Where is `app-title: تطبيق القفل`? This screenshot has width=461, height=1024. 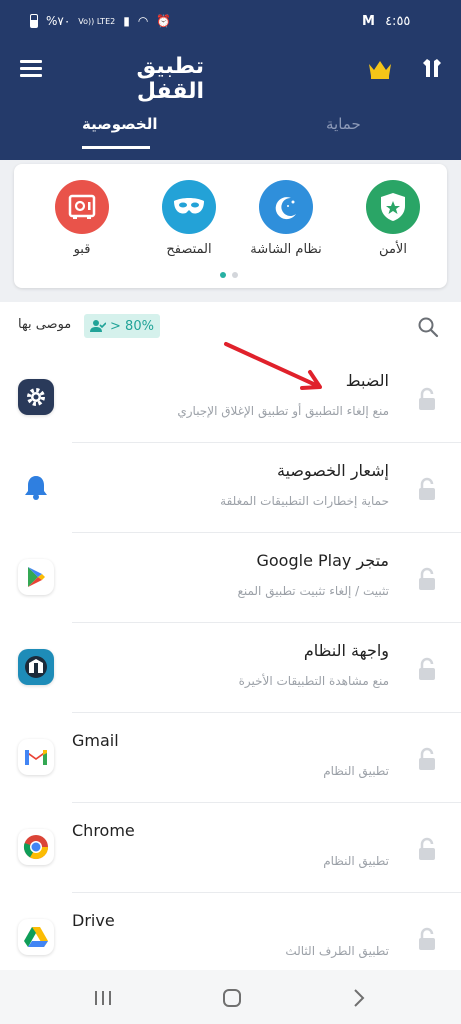
app-title: تطبيق القفل is located at coordinates (170, 79).